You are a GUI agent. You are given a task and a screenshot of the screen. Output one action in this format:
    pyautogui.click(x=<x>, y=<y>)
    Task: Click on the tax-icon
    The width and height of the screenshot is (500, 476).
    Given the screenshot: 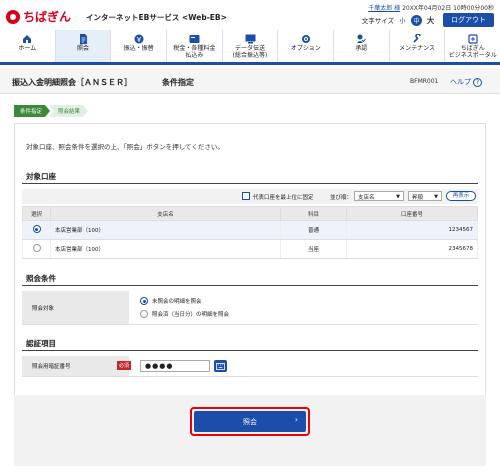 What is the action you would take?
    pyautogui.click(x=194, y=39)
    